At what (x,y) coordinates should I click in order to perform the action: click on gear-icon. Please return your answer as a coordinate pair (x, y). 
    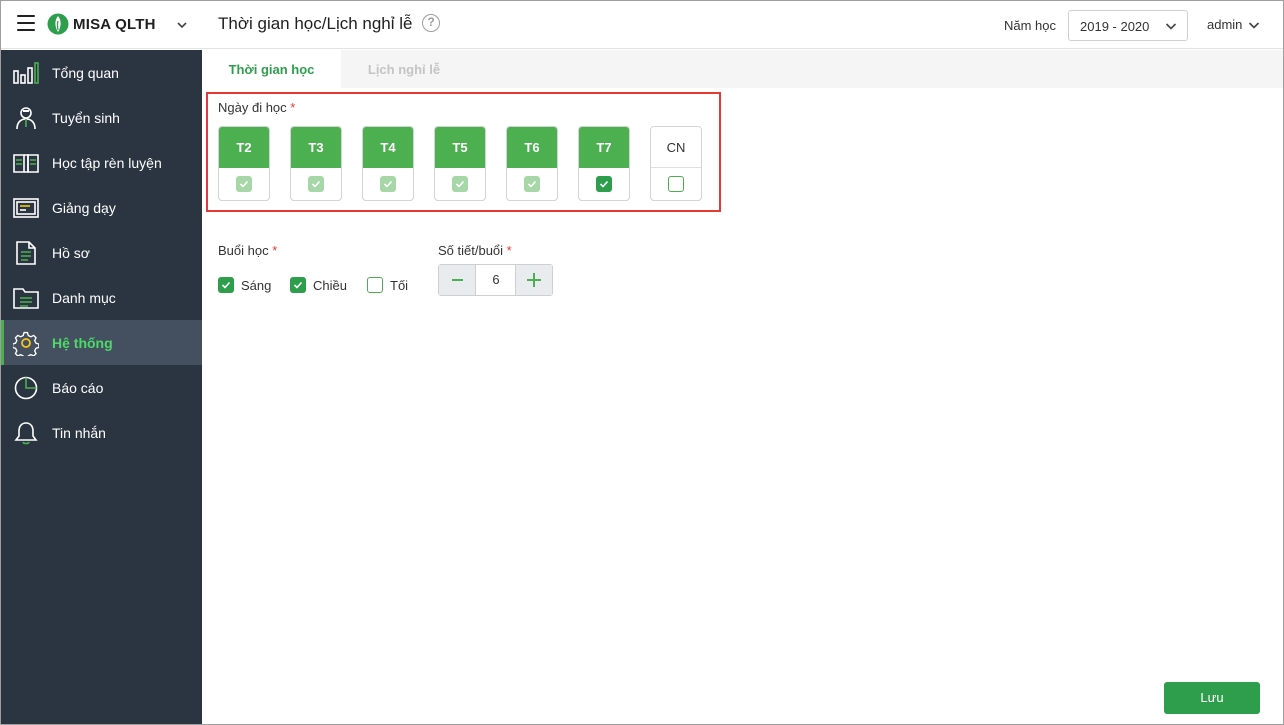
    Looking at the image, I should click on (26, 343).